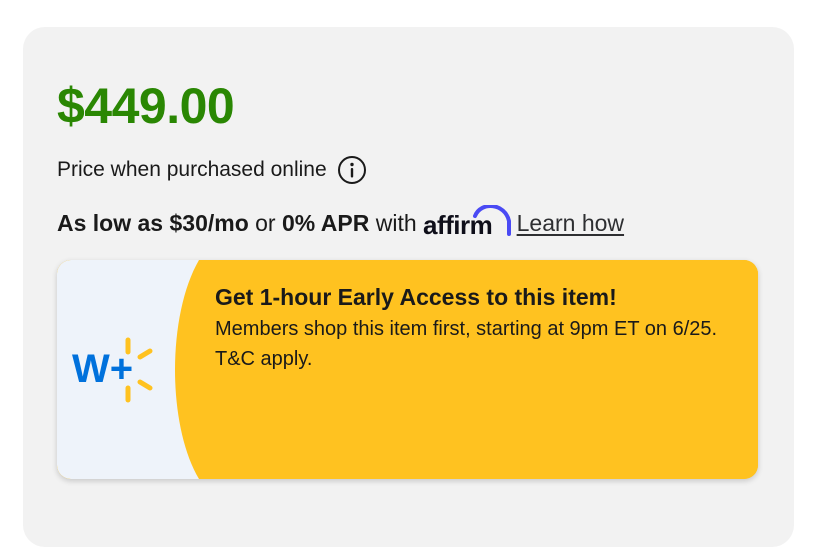 Image resolution: width=818 pixels, height=547 pixels. Describe the element at coordinates (352, 170) in the screenshot. I see `info-icon` at that location.